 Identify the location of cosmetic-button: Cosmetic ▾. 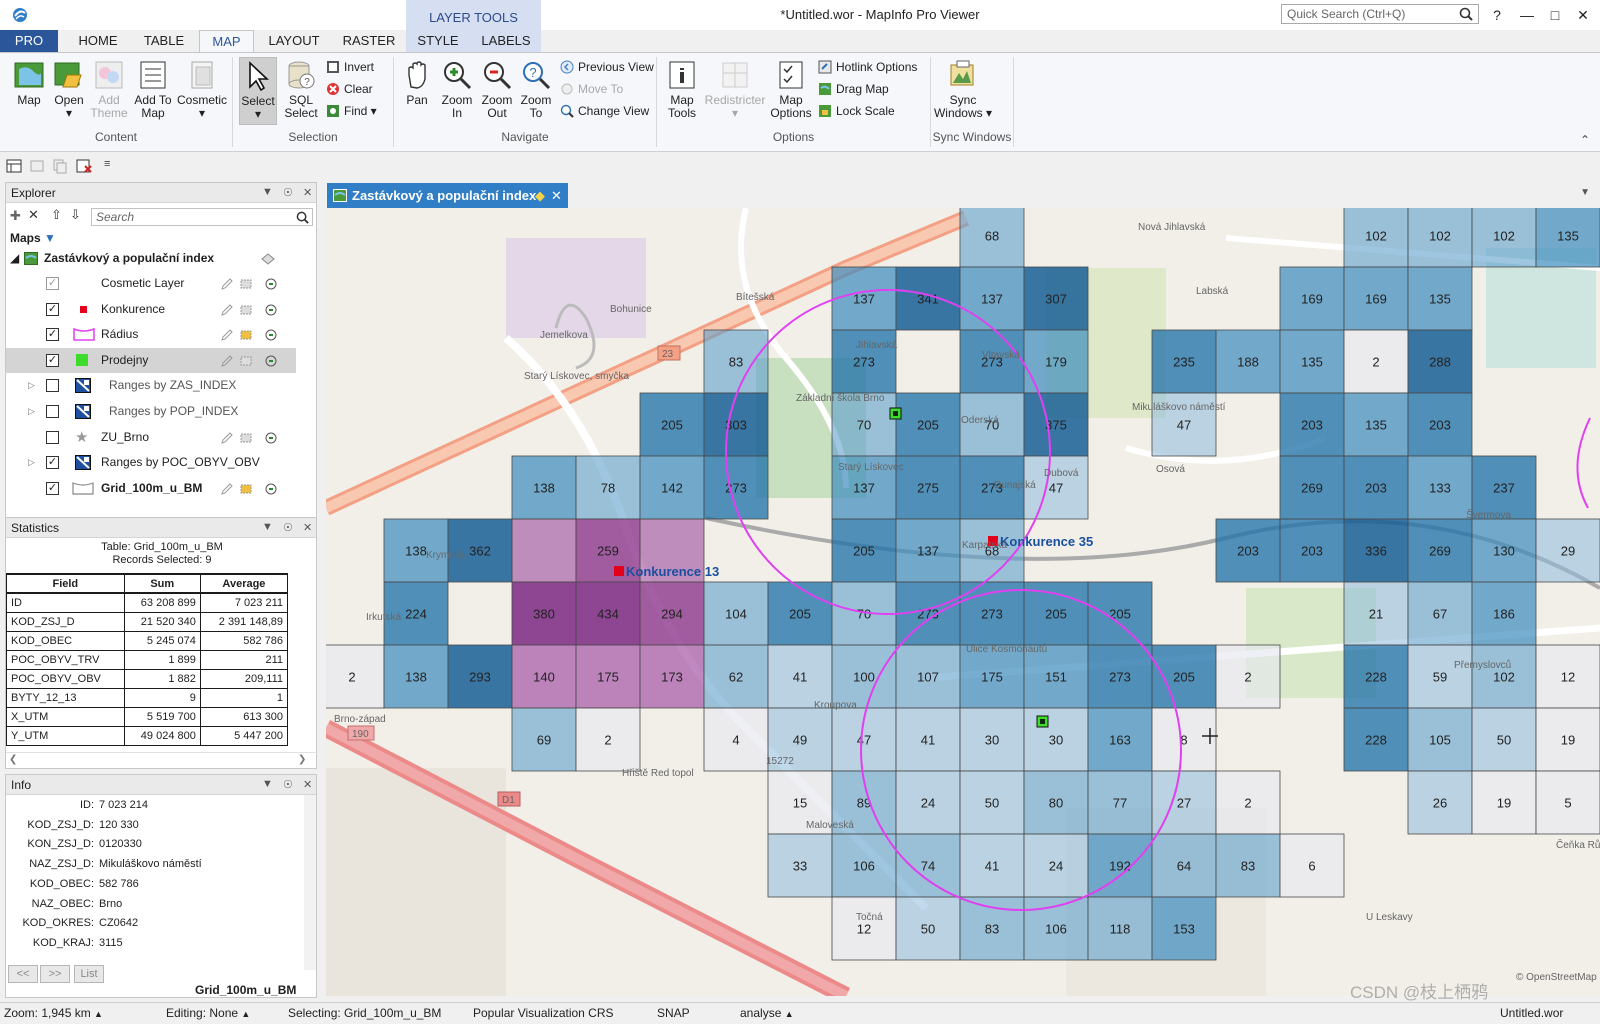
(202, 89).